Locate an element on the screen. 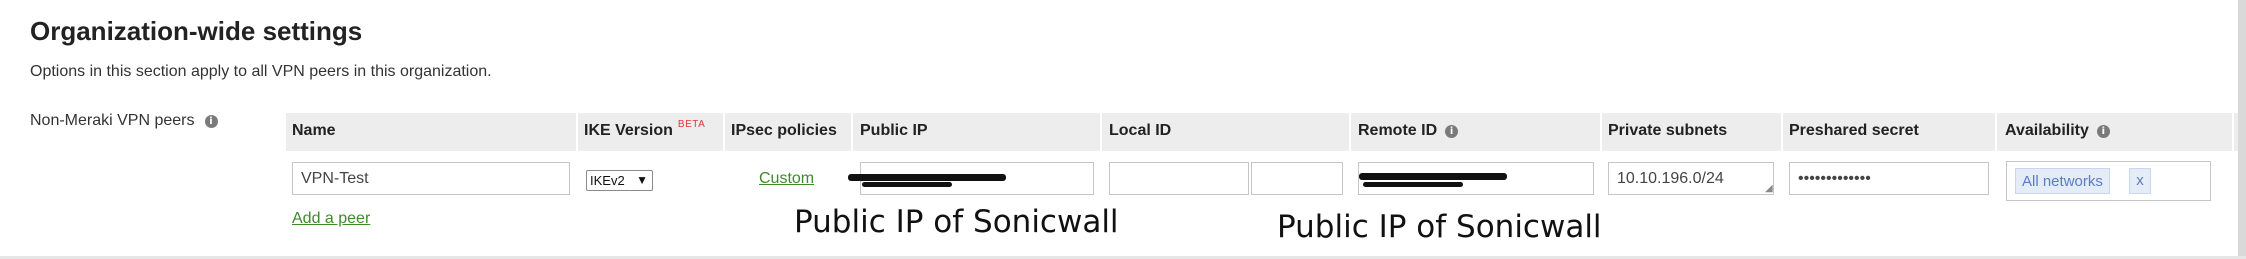 The image size is (2246, 259). preshared-secret-input: ••••••••••••• is located at coordinates (1889, 178).